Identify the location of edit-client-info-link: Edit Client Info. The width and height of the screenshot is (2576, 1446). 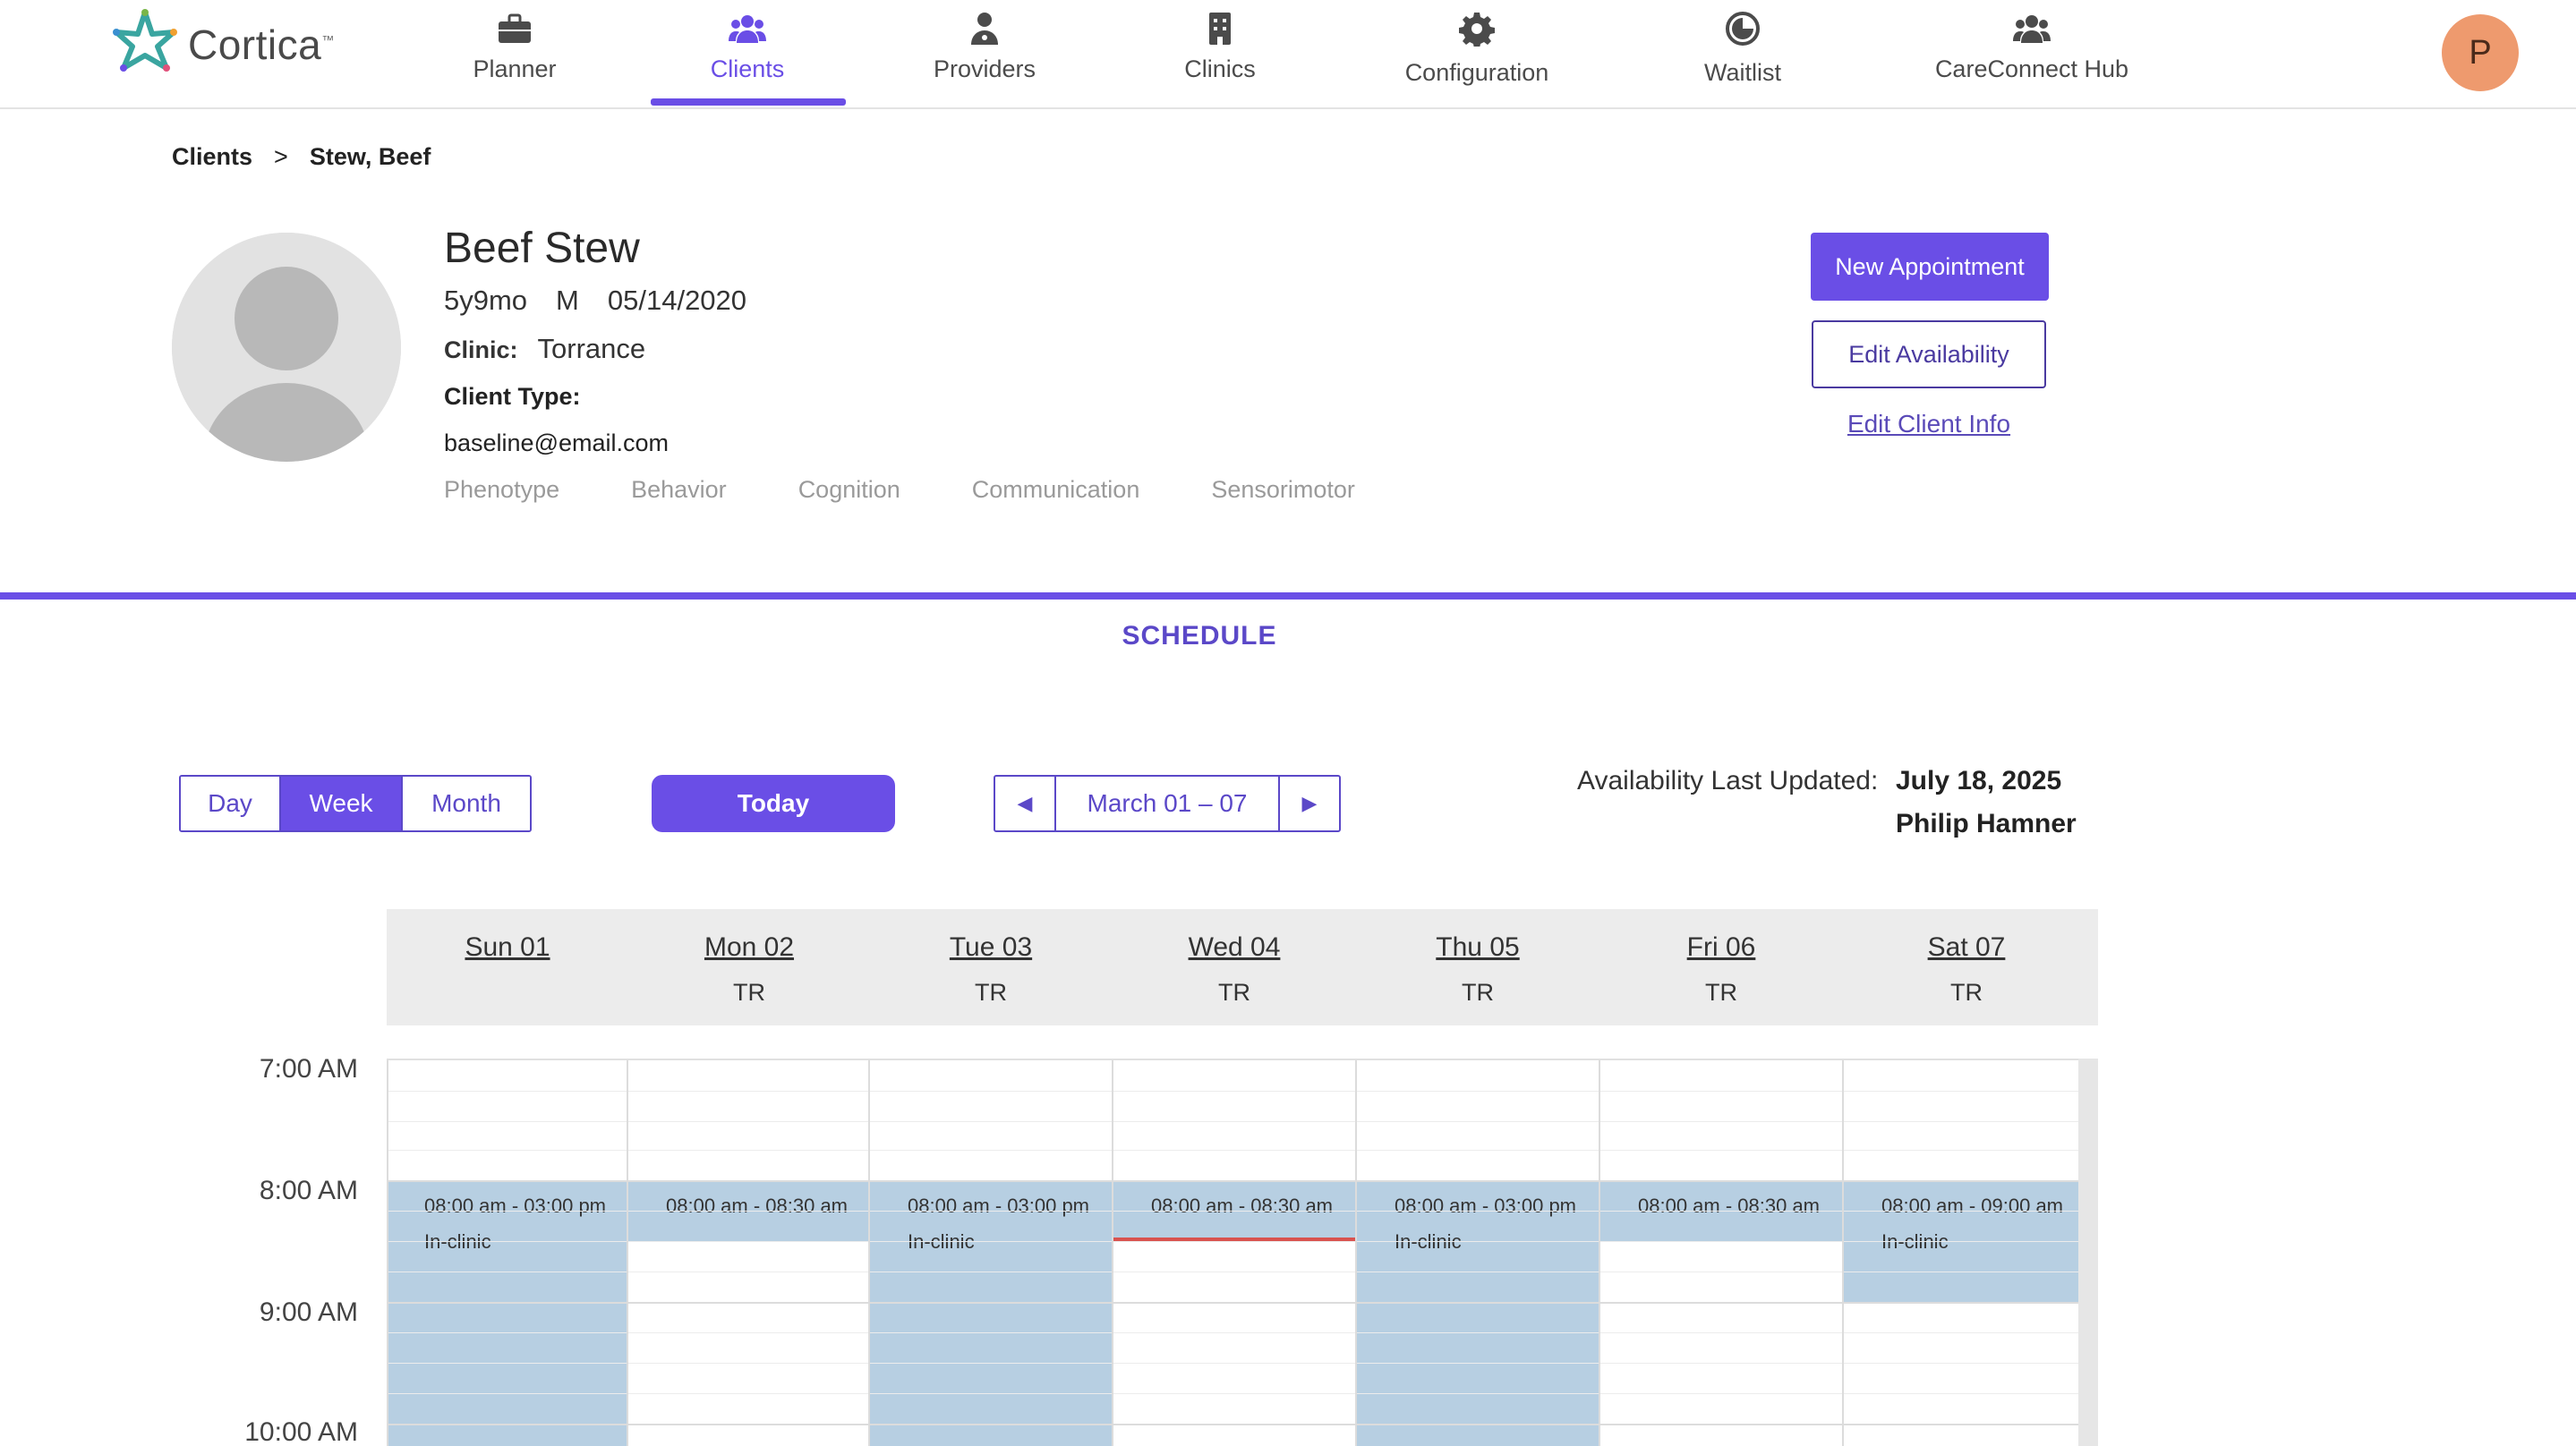
(1929, 424).